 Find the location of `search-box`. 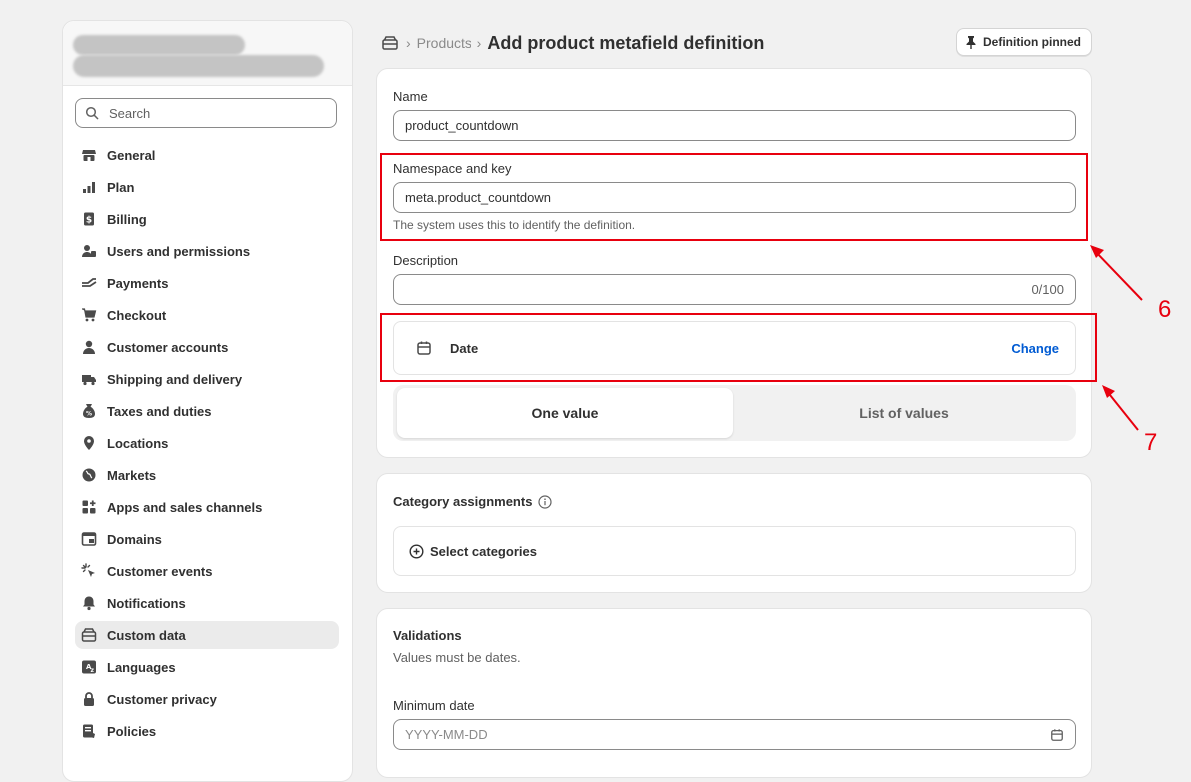

search-box is located at coordinates (206, 113).